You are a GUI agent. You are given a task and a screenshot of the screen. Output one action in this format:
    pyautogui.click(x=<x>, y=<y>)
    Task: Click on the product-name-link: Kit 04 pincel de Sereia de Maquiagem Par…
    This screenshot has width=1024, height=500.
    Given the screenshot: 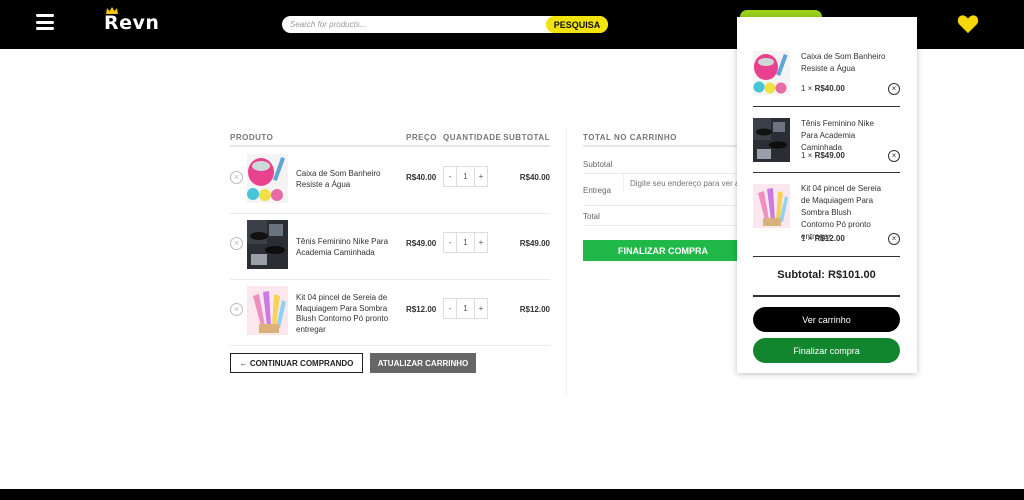 What is the action you would take?
    pyautogui.click(x=346, y=314)
    